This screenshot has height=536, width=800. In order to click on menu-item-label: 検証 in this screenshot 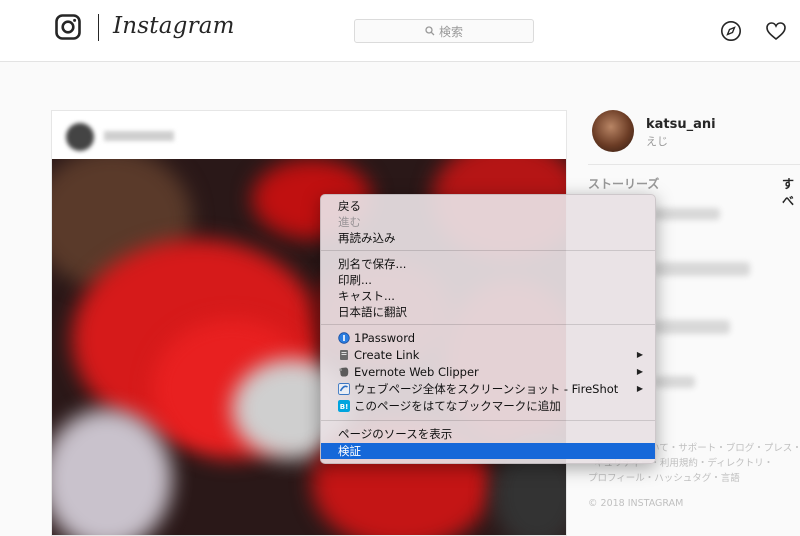, I will do `click(349, 451)`.